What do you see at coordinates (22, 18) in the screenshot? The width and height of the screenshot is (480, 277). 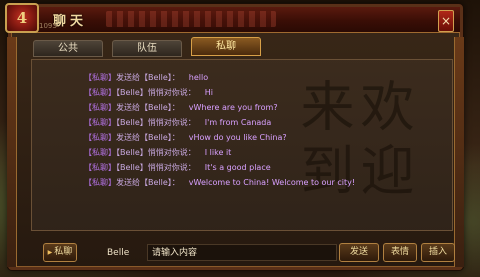 I see `window-emblem-icon: 4` at bounding box center [22, 18].